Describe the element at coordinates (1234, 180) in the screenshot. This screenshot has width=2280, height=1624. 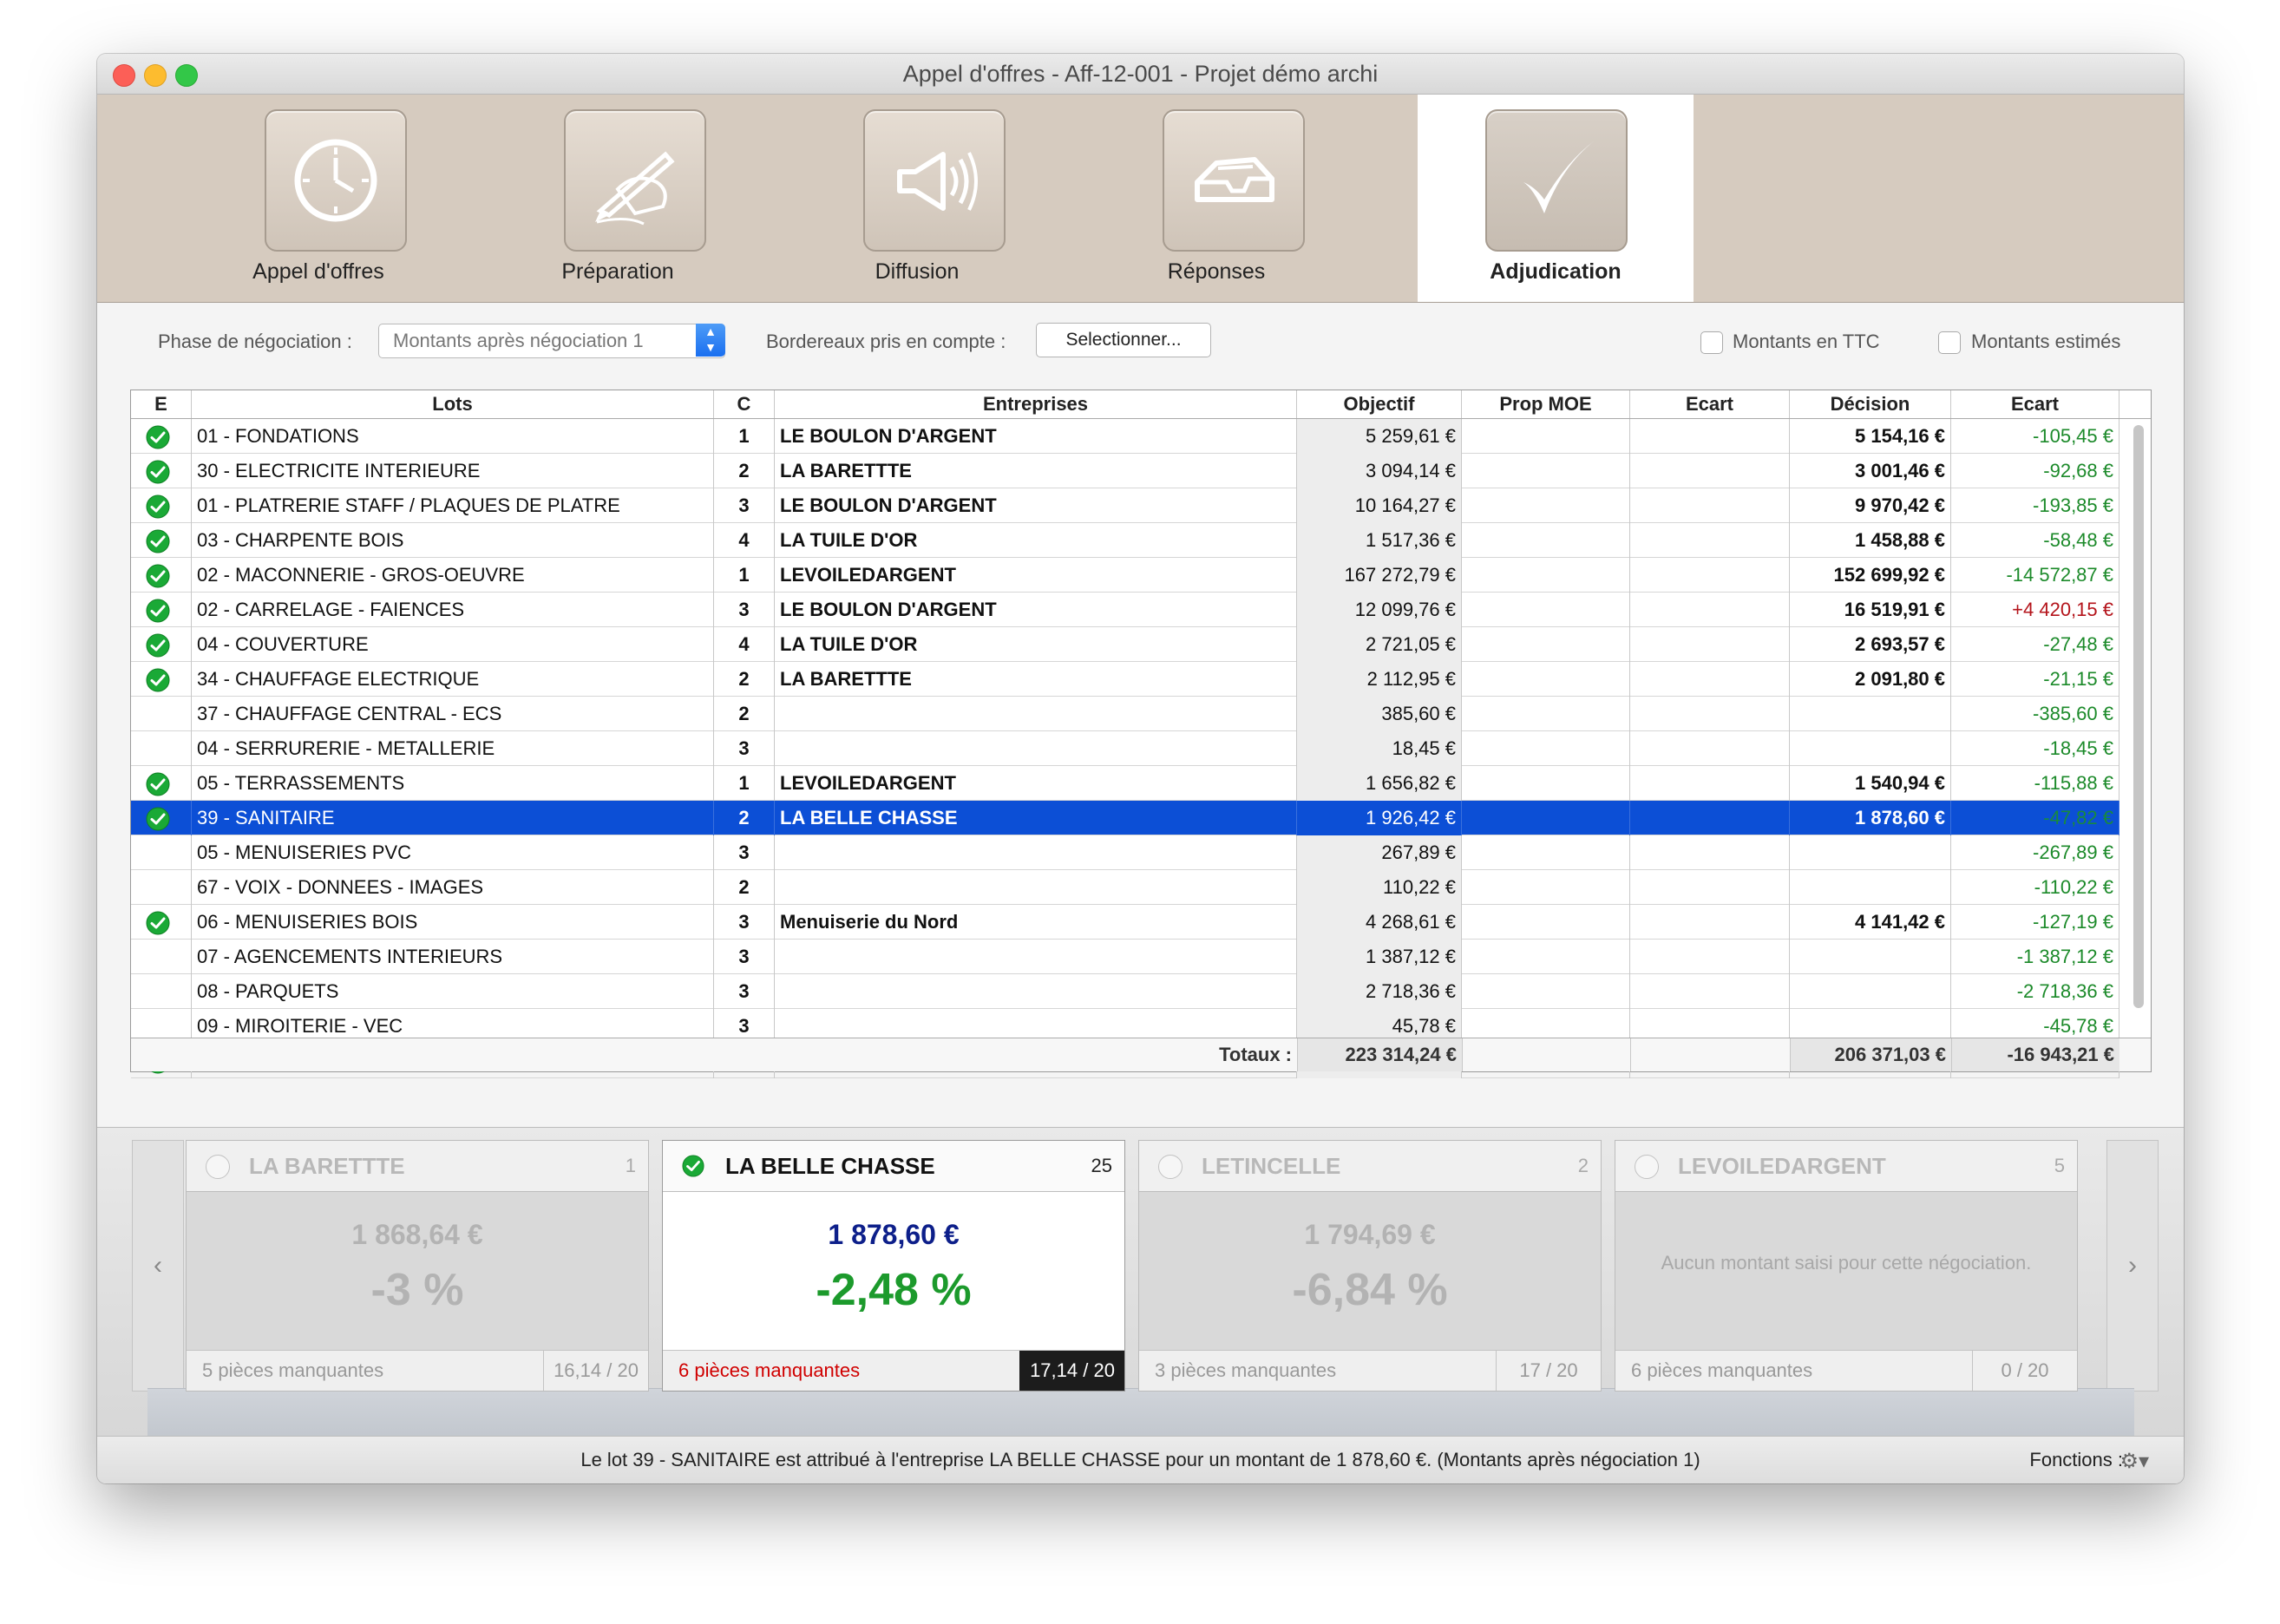
I see `inbox-tray-icon` at that location.